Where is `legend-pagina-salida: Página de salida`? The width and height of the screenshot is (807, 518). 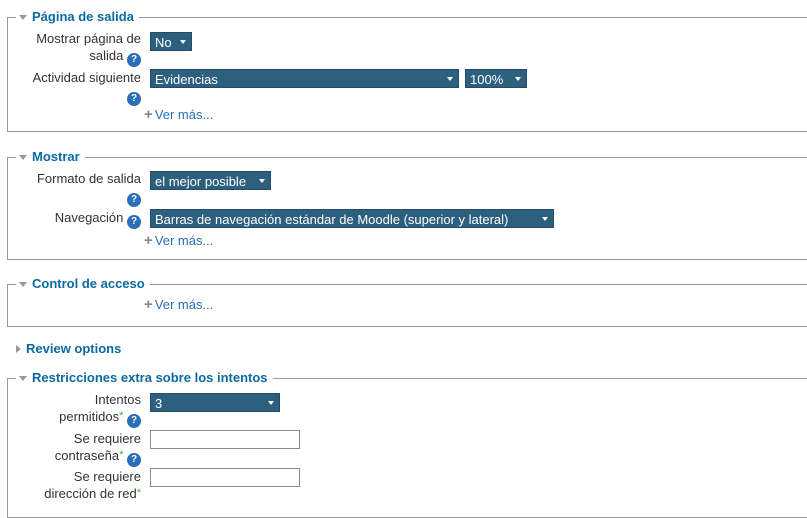 legend-pagina-salida: Página de salida is located at coordinates (77, 17).